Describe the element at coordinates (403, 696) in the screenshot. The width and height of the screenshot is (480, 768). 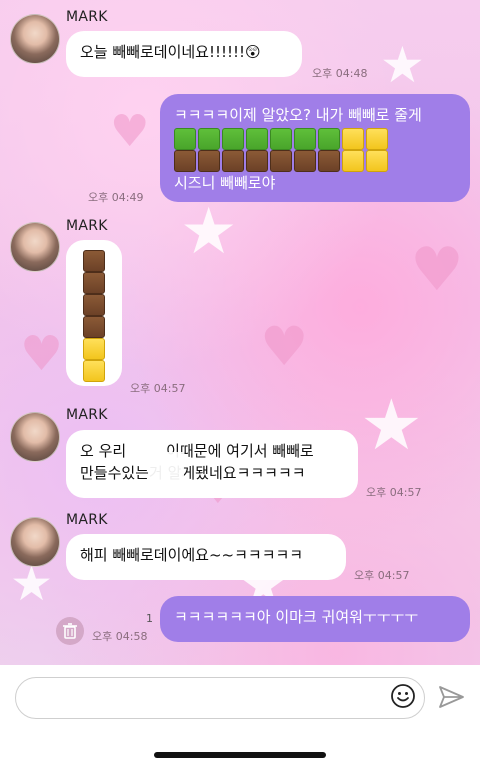
I see `smiley-icon` at that location.